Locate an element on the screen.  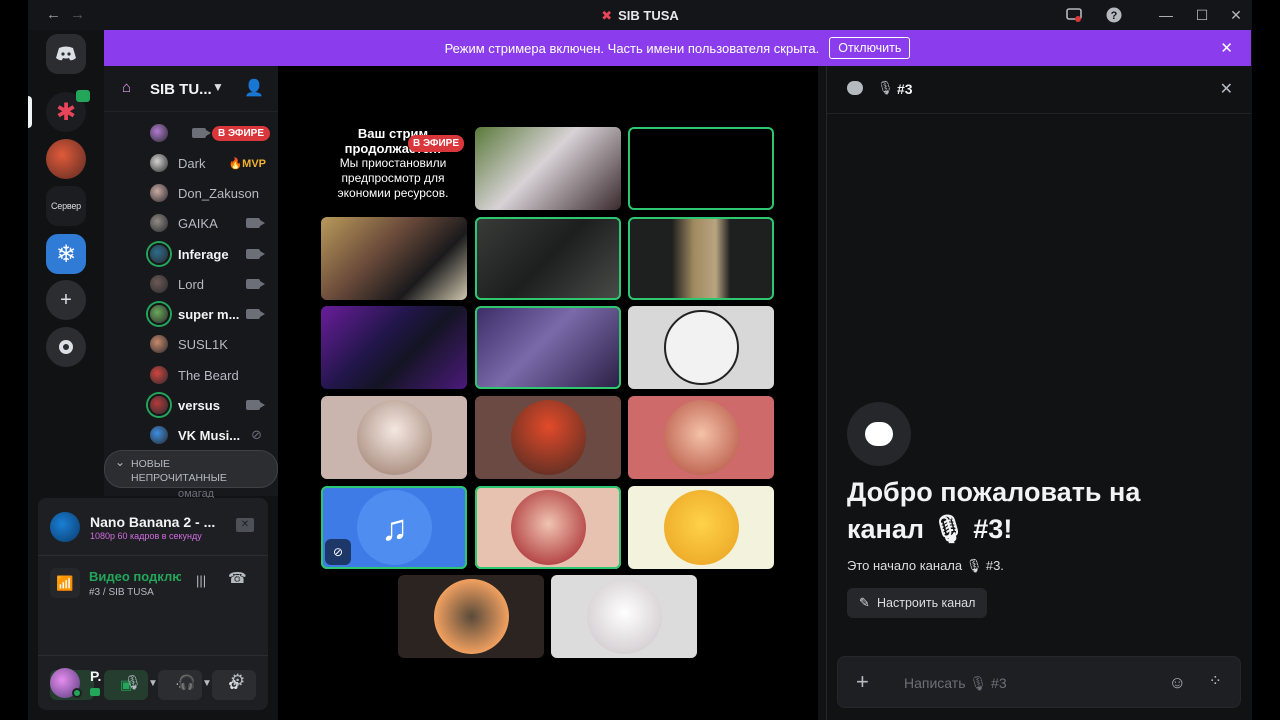
user-panel: P. 🎙 ▼ 🎧 ▼ ⚙ is located at coordinates (153, 683).